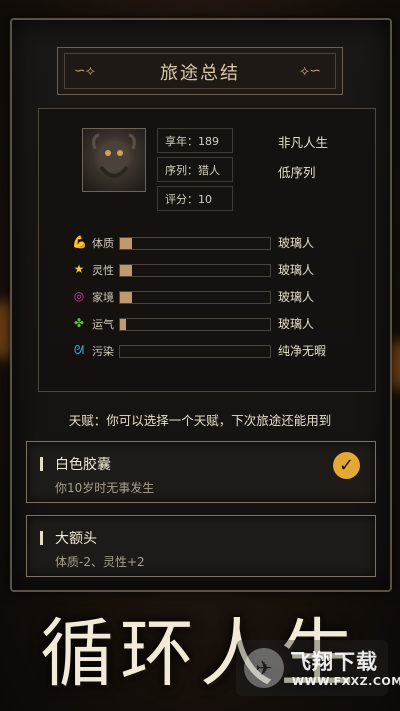 The image size is (400, 711). What do you see at coordinates (195, 169) in the screenshot?
I see `sequence-field: 序列：猎人` at bounding box center [195, 169].